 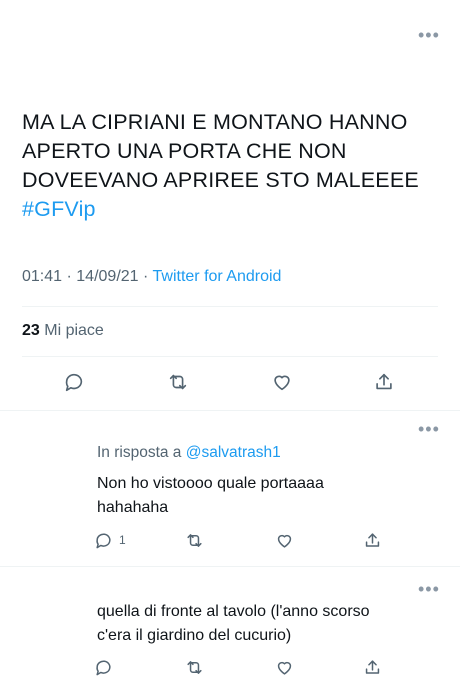 I want to click on reply-count: 1, so click(x=122, y=540).